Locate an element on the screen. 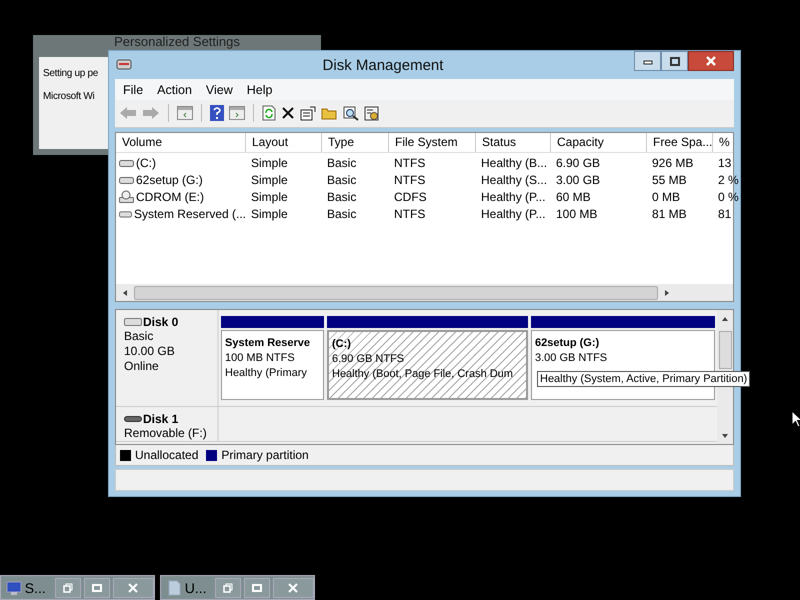  close-button is located at coordinates (711, 61).